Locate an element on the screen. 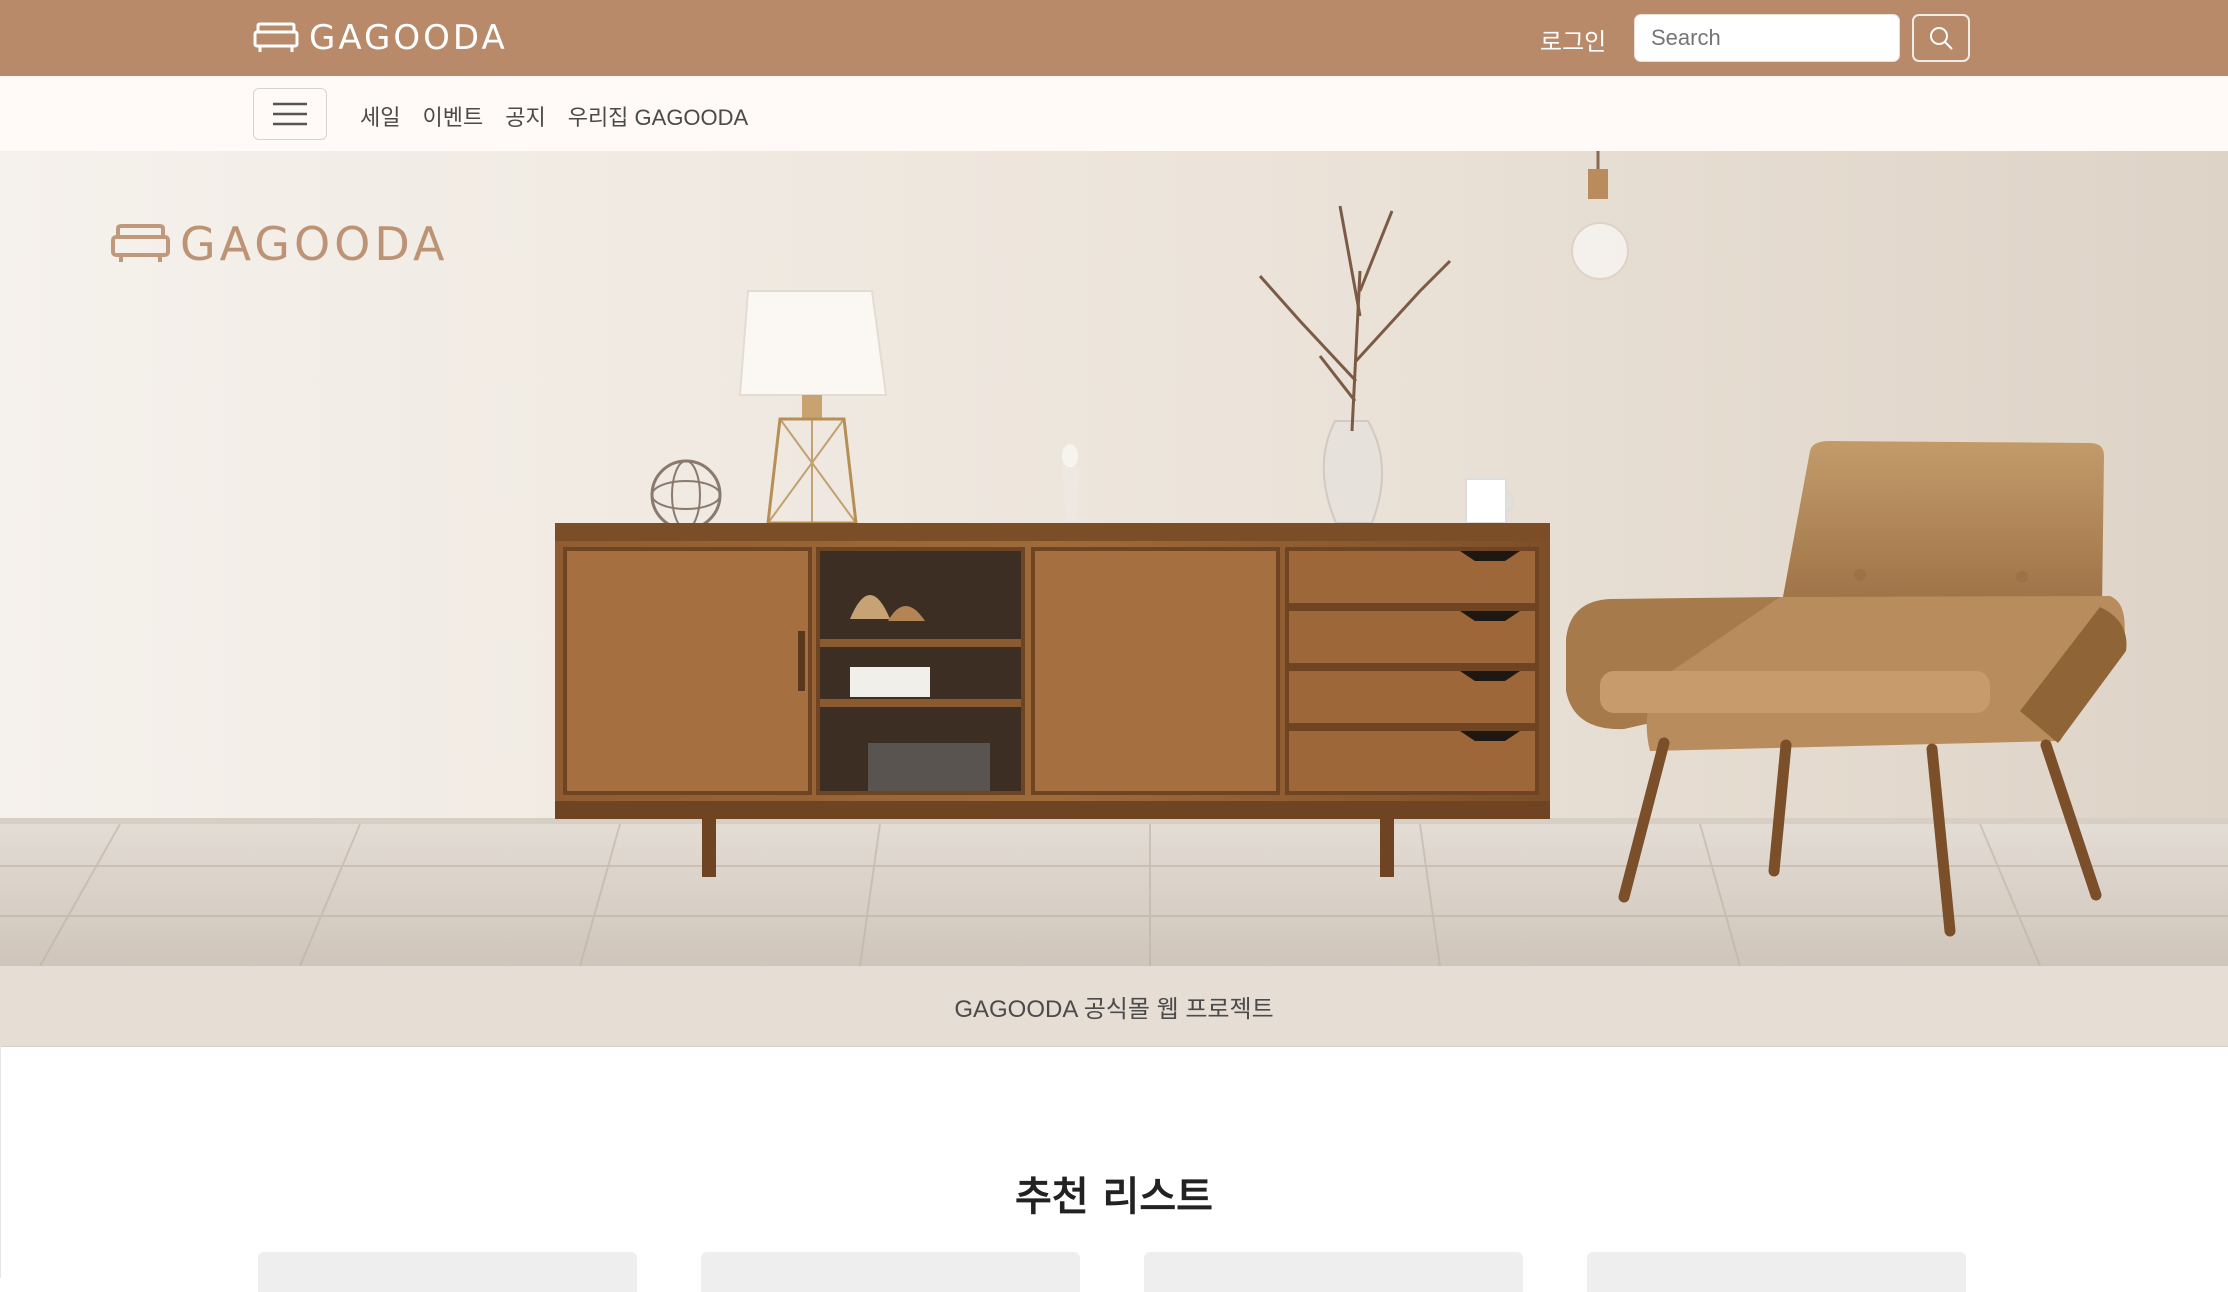 This screenshot has height=1292, width=2228. menu-toggle-button is located at coordinates (290, 114).